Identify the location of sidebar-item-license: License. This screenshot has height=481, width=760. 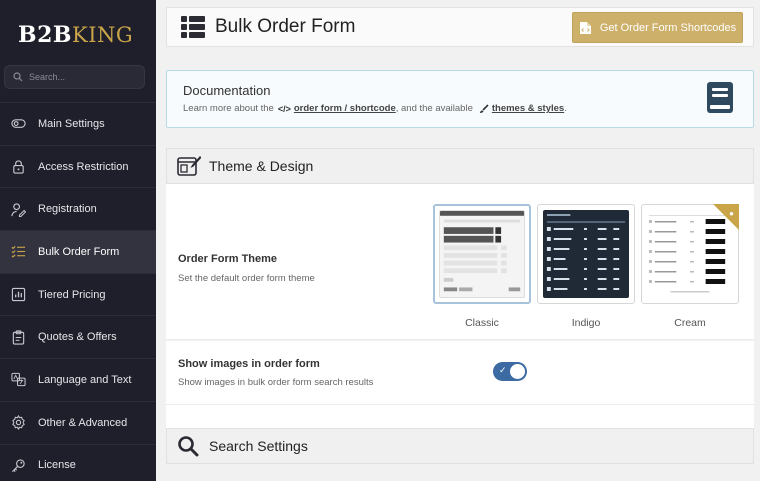
(78, 462).